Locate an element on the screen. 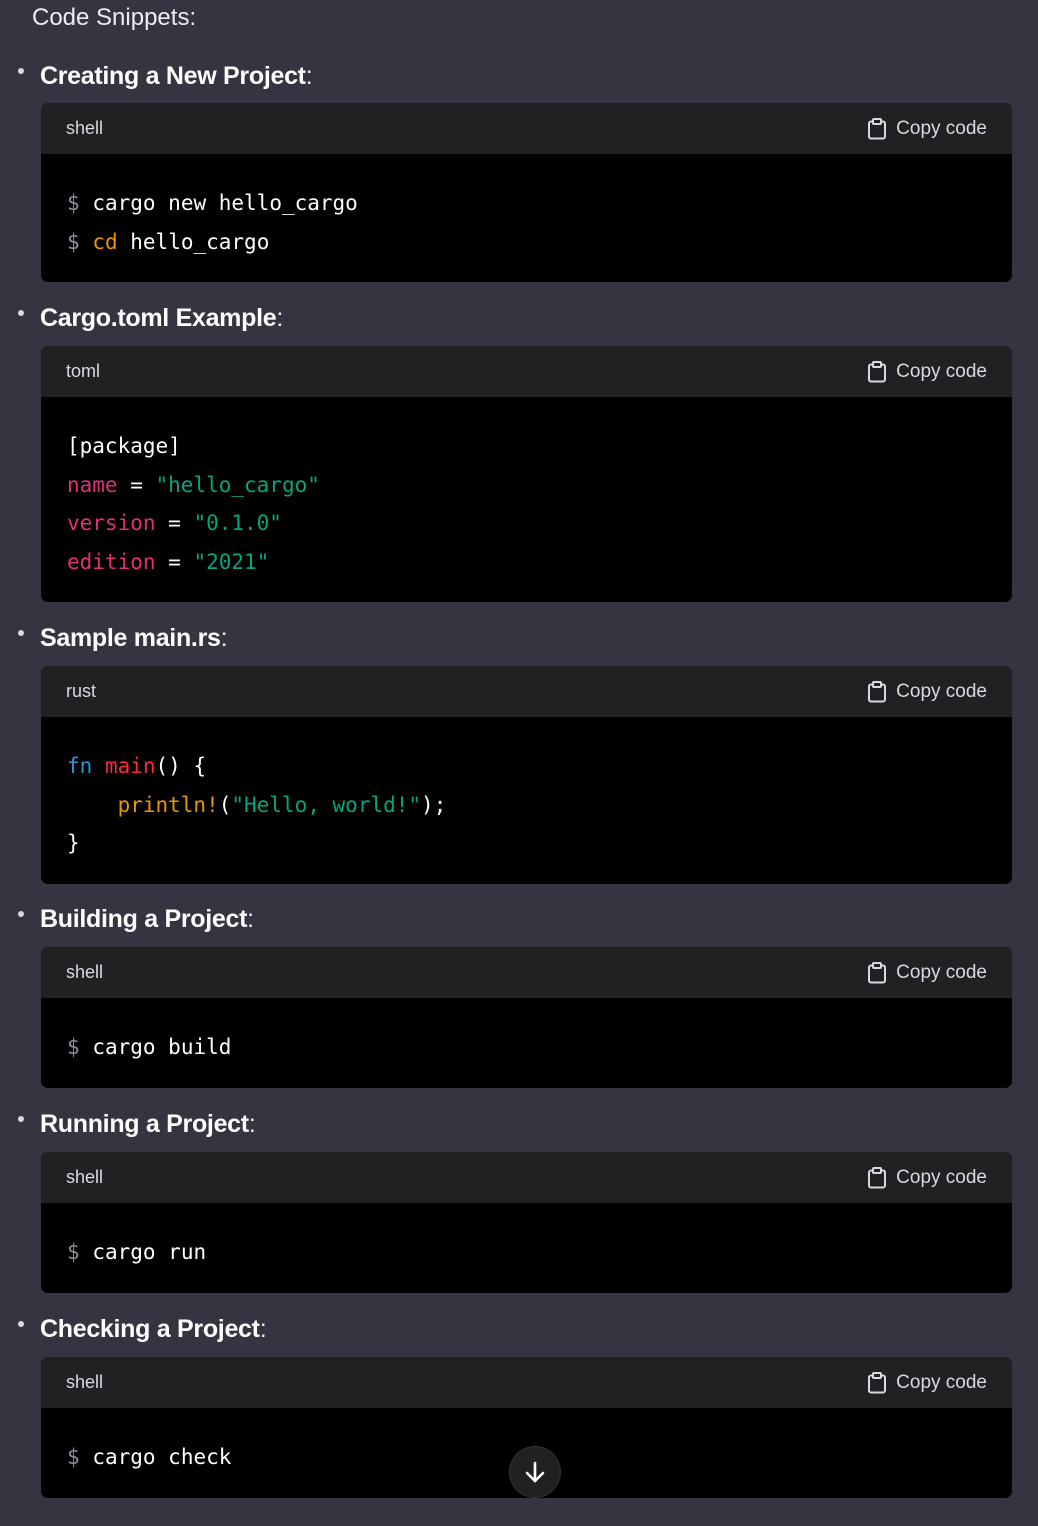 The width and height of the screenshot is (1038, 1526). rust-string: "Hello, world!" is located at coordinates (326, 804).